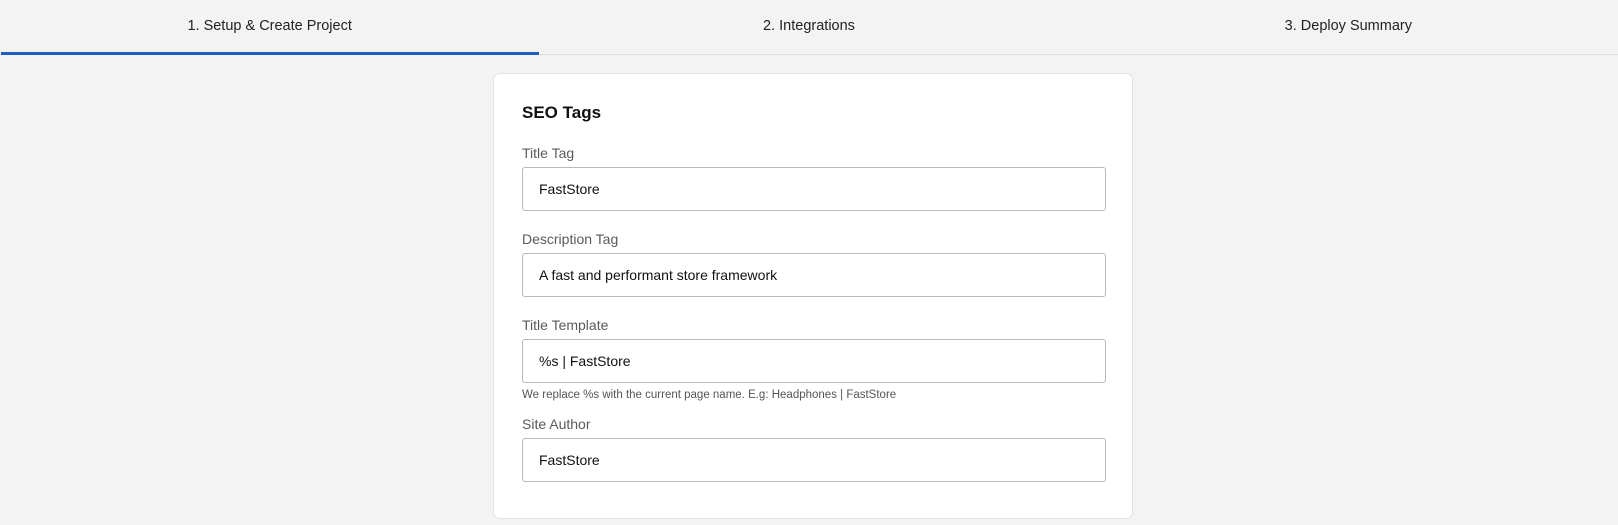 This screenshot has height=525, width=1618. I want to click on step-label: 3. Deploy Summary, so click(1348, 26).